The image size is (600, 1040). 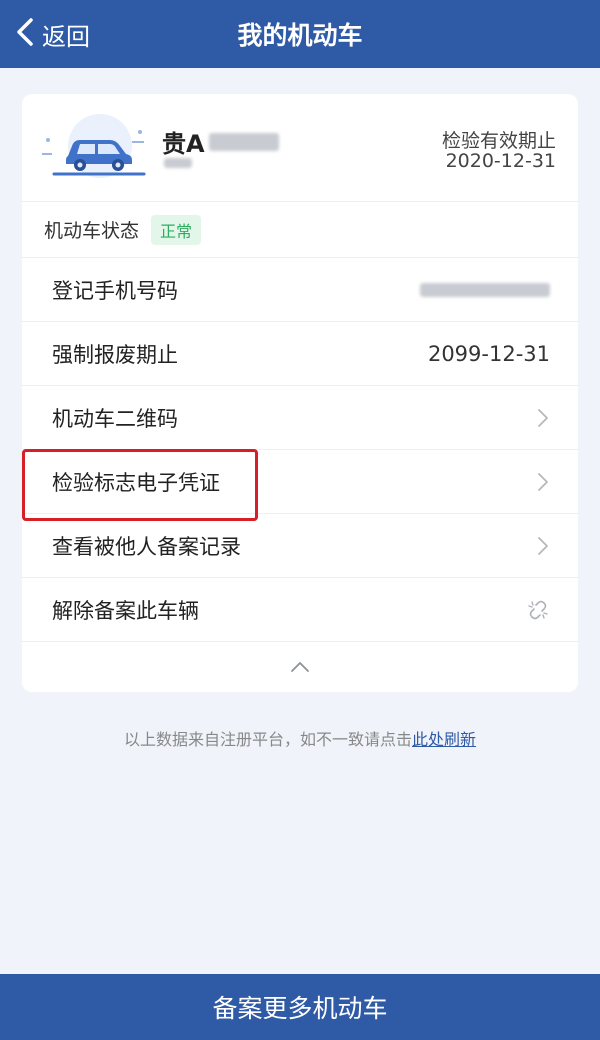 I want to click on row-scrap-date: 强制报废期止 2099-12-31, so click(x=300, y=354).